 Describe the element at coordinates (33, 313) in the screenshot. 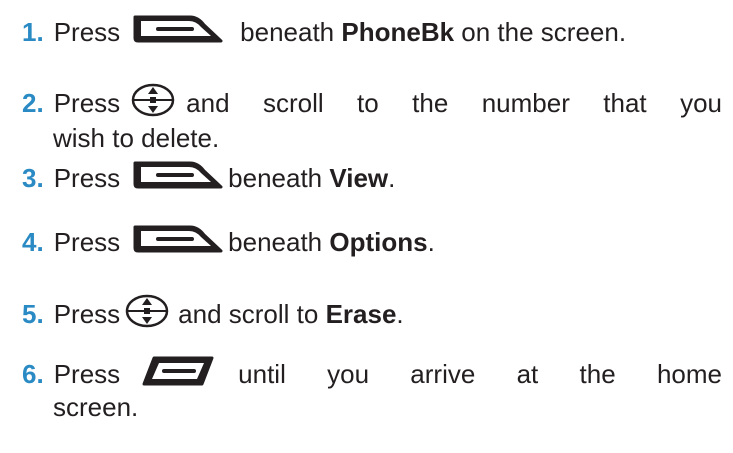

I see `step-number: 5.` at that location.